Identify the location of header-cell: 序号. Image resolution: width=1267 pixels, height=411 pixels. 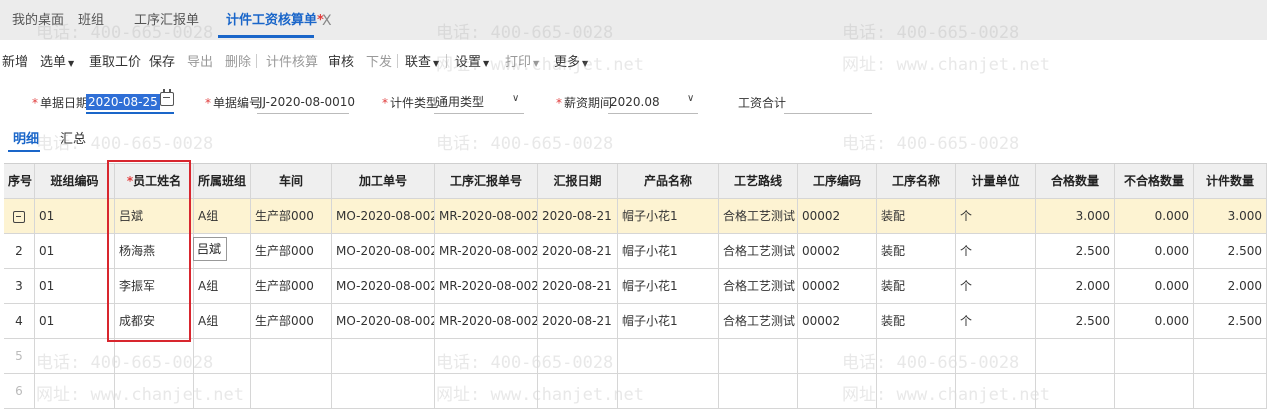
(19, 181).